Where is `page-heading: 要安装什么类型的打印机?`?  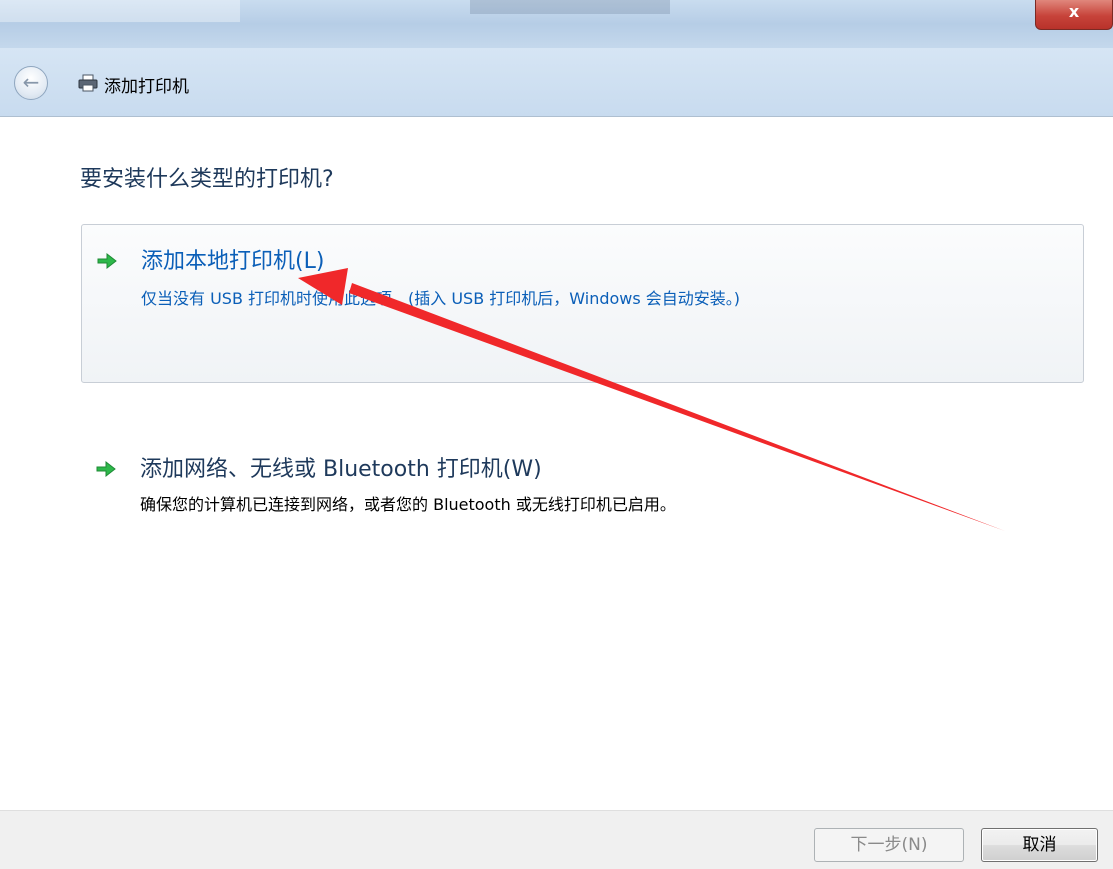 page-heading: 要安装什么类型的打印机? is located at coordinates (207, 179).